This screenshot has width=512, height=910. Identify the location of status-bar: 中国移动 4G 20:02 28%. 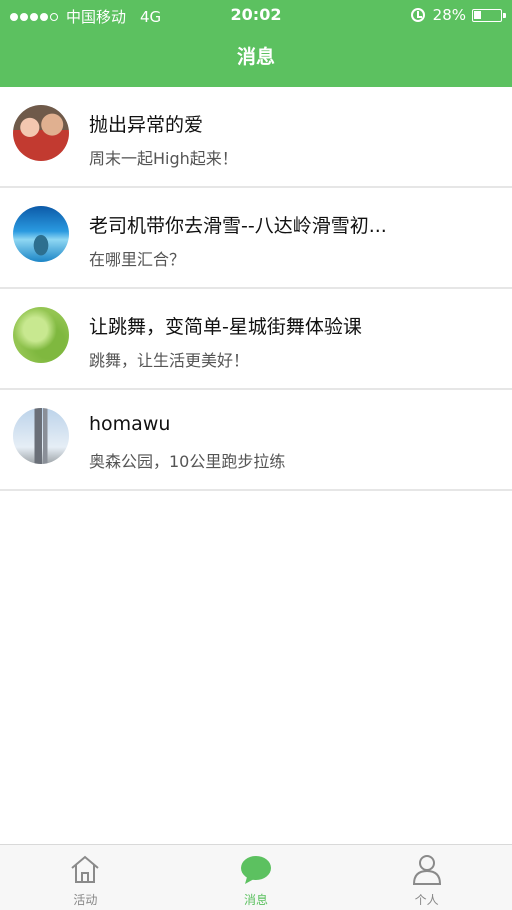
(256, 15).